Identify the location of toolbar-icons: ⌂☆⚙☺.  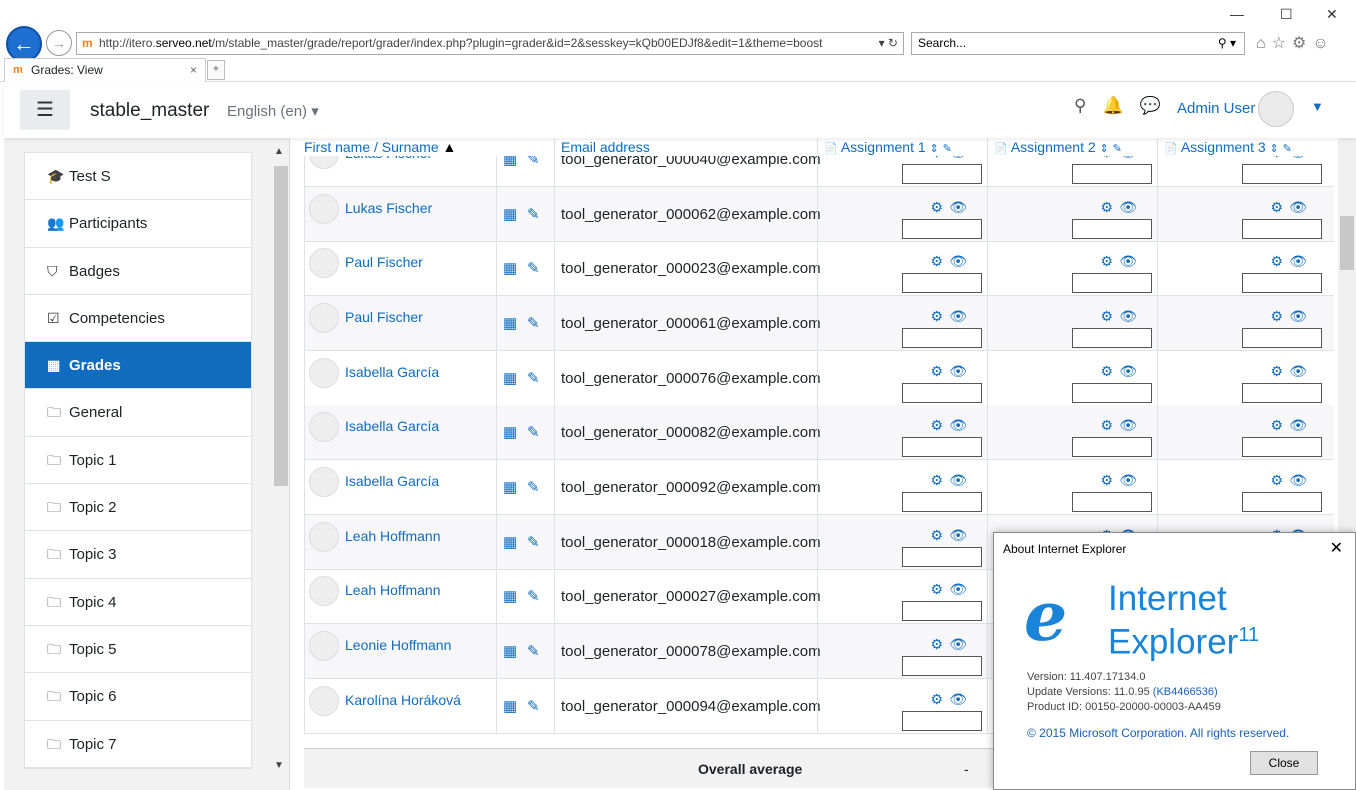
(1295, 43).